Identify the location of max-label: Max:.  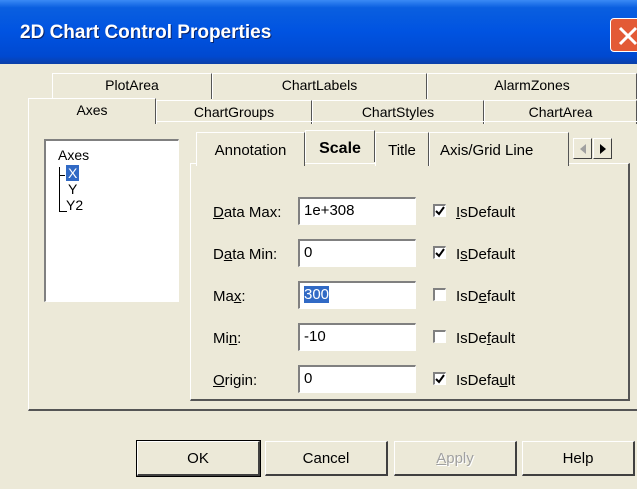
(229, 296).